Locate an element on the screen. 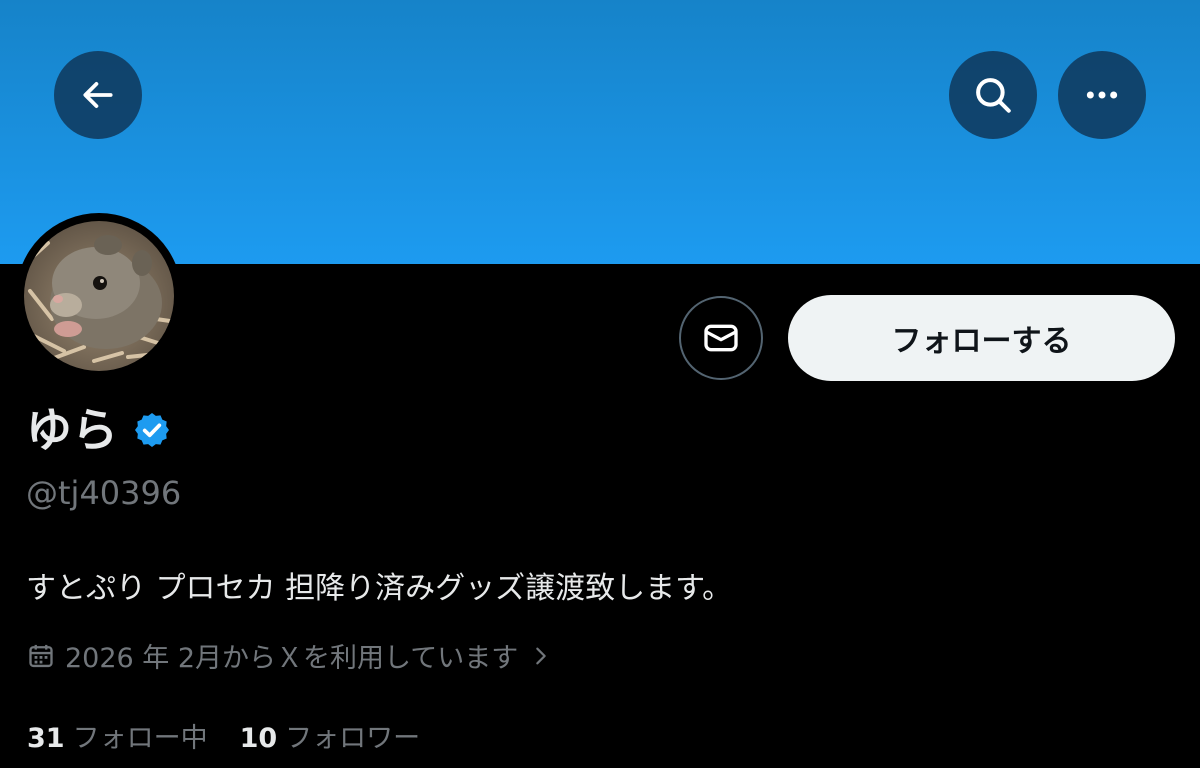 The height and width of the screenshot is (768, 1200). message-button is located at coordinates (721, 338).